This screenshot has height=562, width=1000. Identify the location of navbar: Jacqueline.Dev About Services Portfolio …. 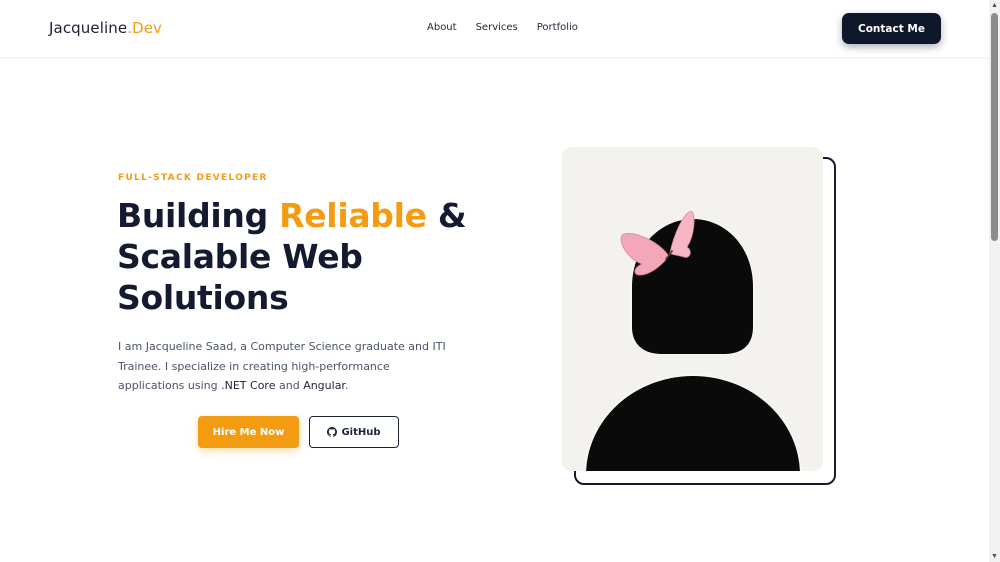
(494, 29).